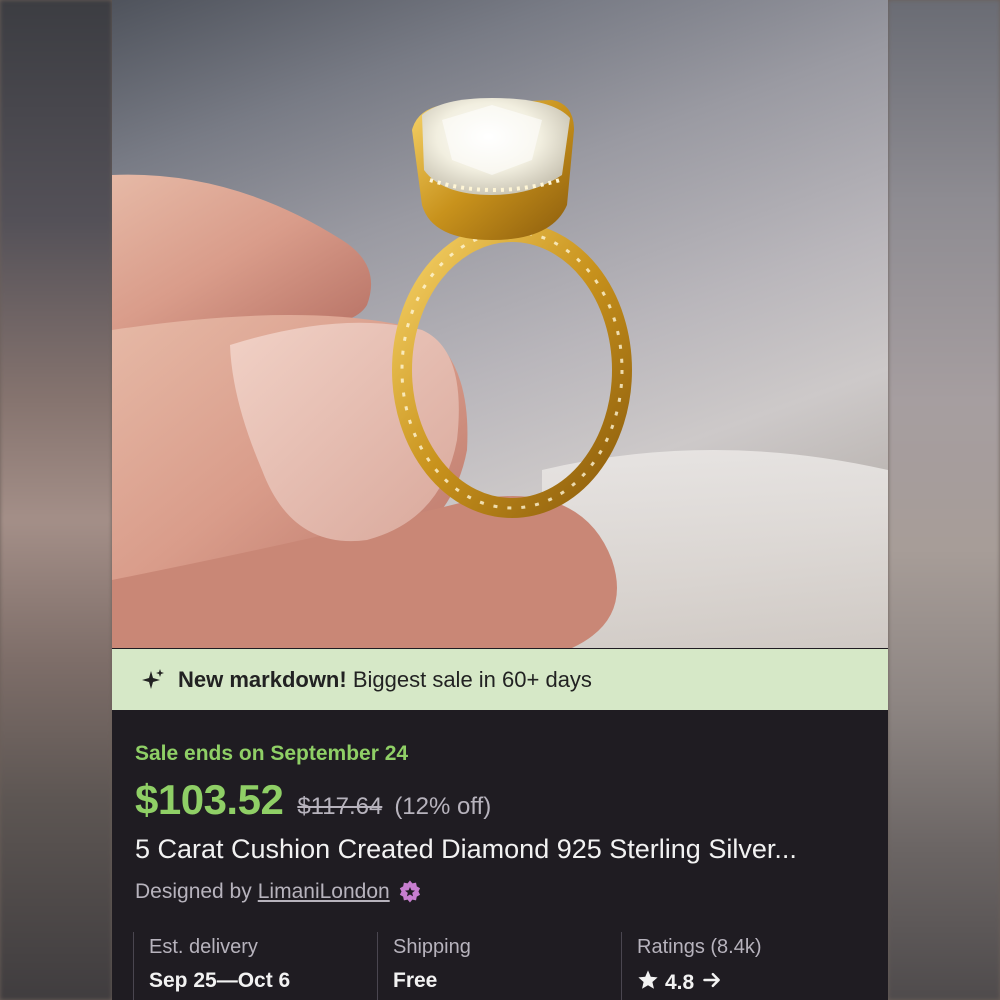 The width and height of the screenshot is (1000, 1000). What do you see at coordinates (472, 679) in the screenshot?
I see `markdown-text: Biggest sale in 60+ days` at bounding box center [472, 679].